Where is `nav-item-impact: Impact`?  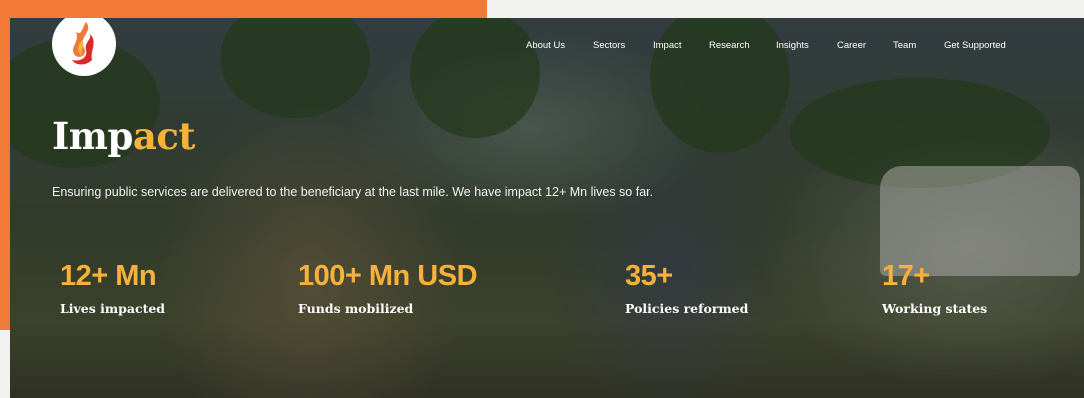
nav-item-impact: Impact is located at coordinates (667, 45).